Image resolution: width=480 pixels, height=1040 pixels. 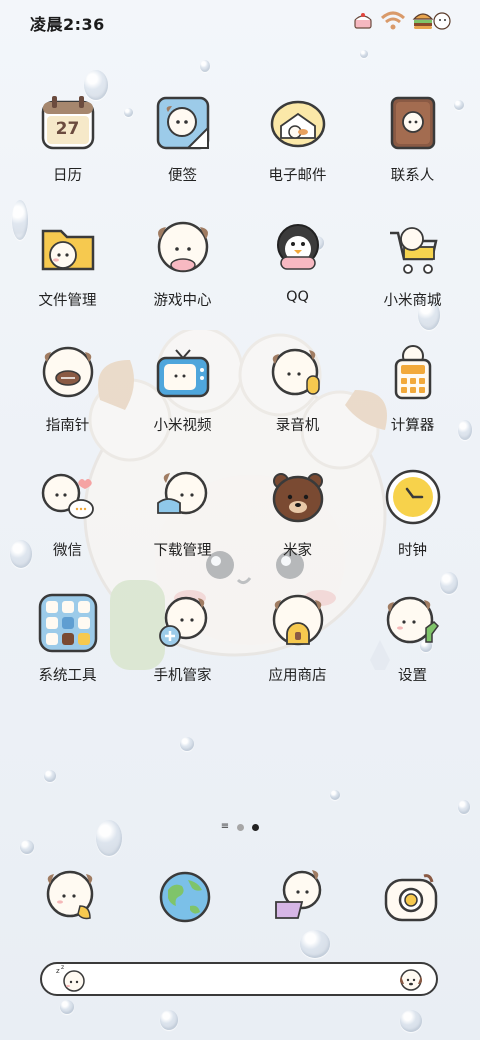 What do you see at coordinates (298, 373) in the screenshot?
I see `recorder-icon` at bounding box center [298, 373].